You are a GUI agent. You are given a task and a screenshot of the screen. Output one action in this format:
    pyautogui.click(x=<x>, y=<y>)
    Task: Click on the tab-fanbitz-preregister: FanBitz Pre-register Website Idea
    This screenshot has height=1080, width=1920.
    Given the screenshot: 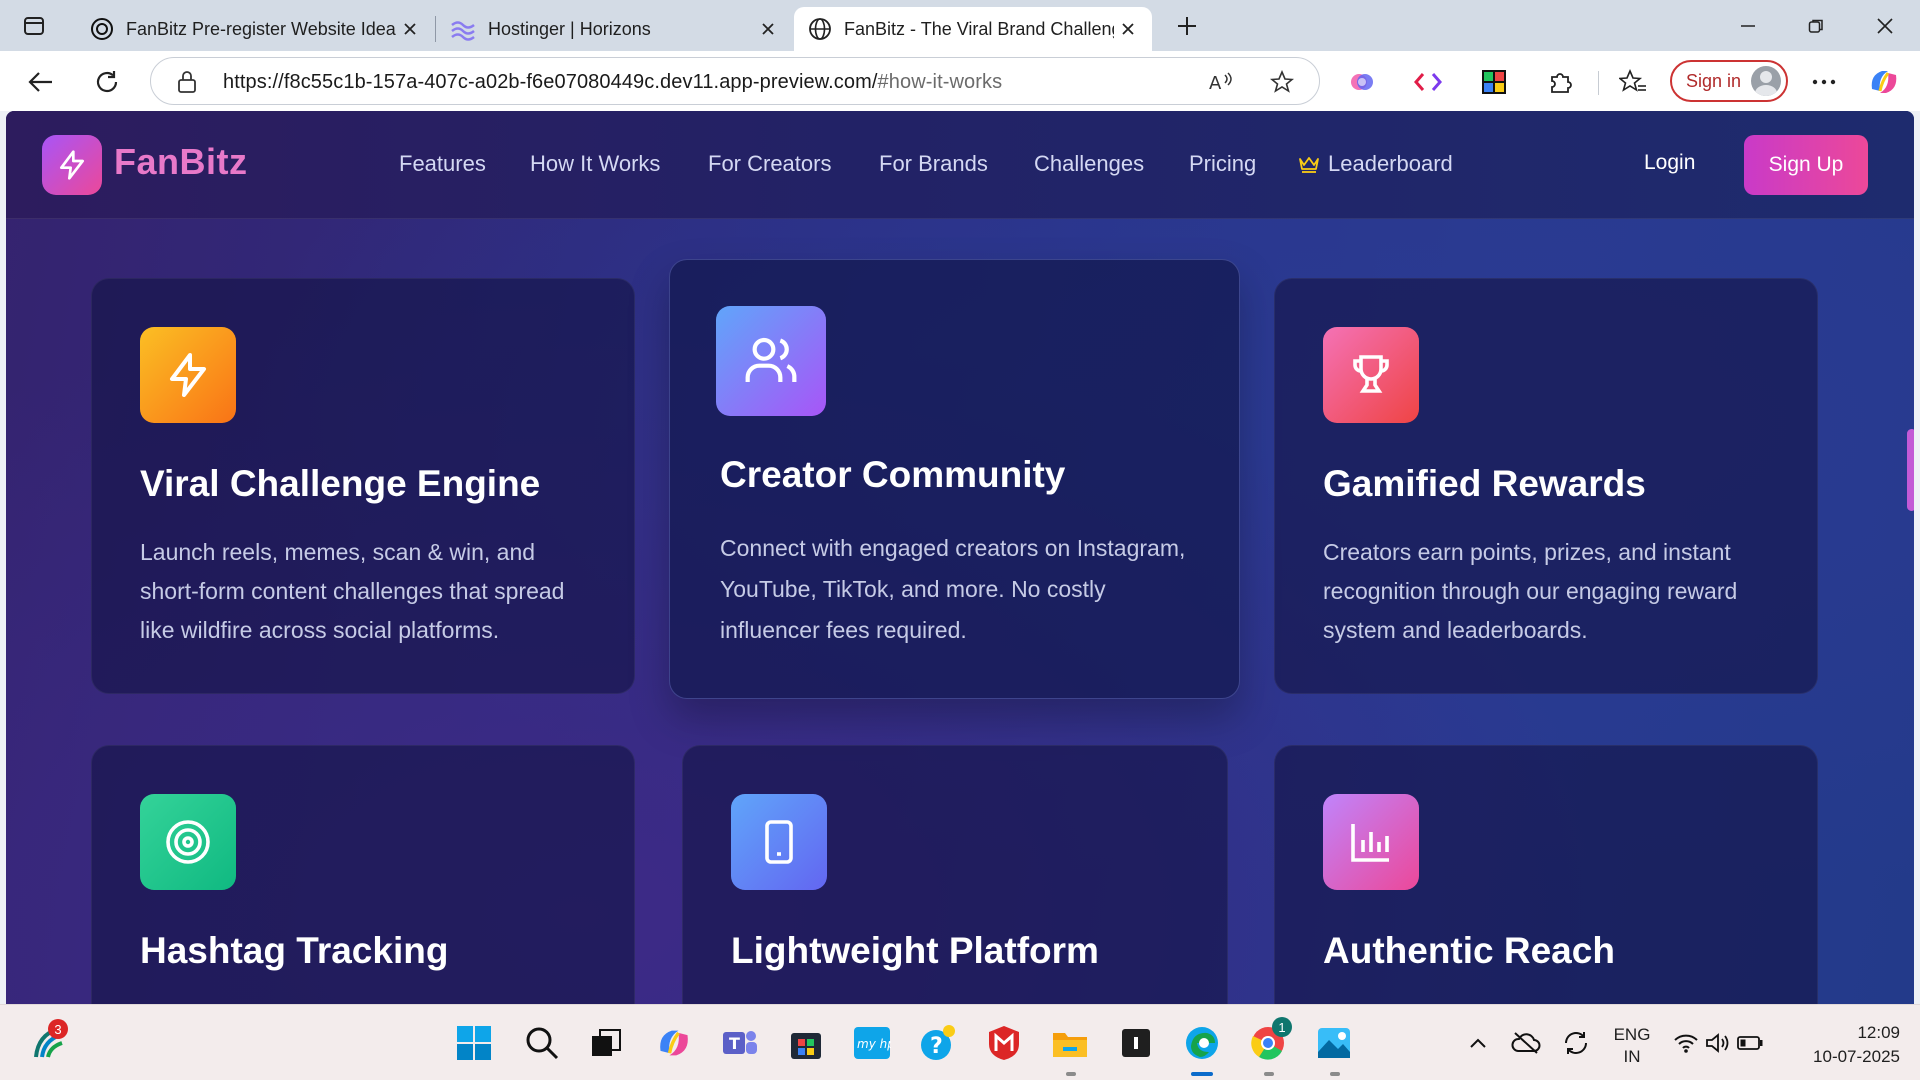 What is the action you would take?
    pyautogui.click(x=255, y=29)
    